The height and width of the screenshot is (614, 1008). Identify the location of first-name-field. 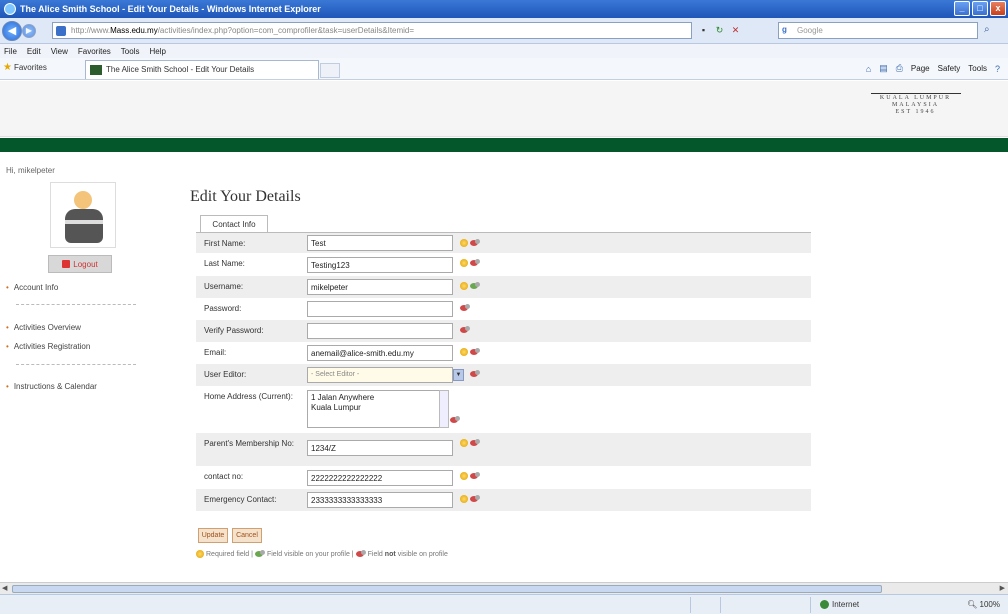
(380, 243).